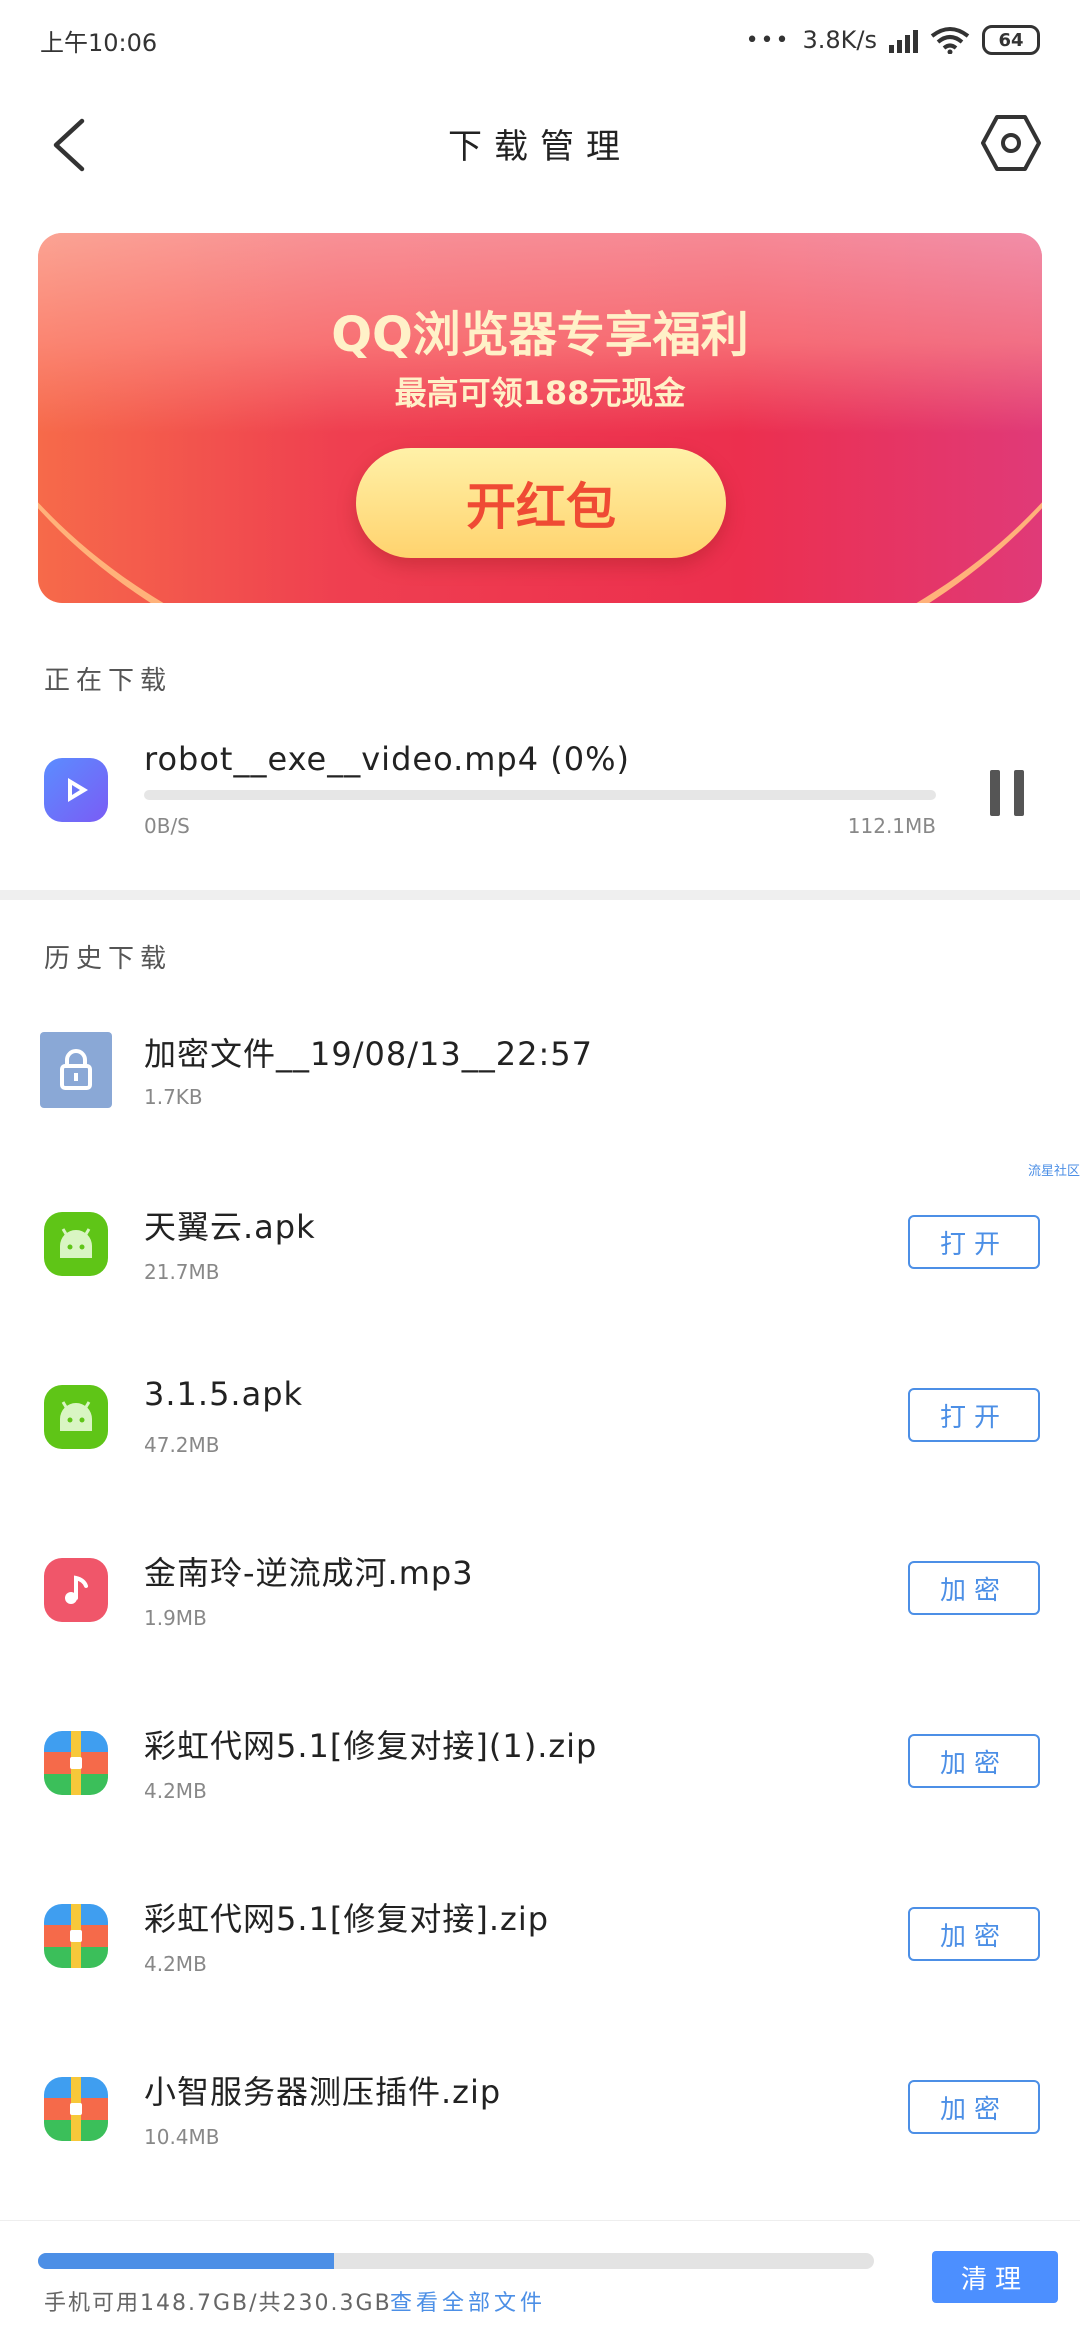 This screenshot has width=1080, height=2341. I want to click on history-item: 金南玲-逆流成河.mp3 1.9MB 加密, so click(540, 1606).